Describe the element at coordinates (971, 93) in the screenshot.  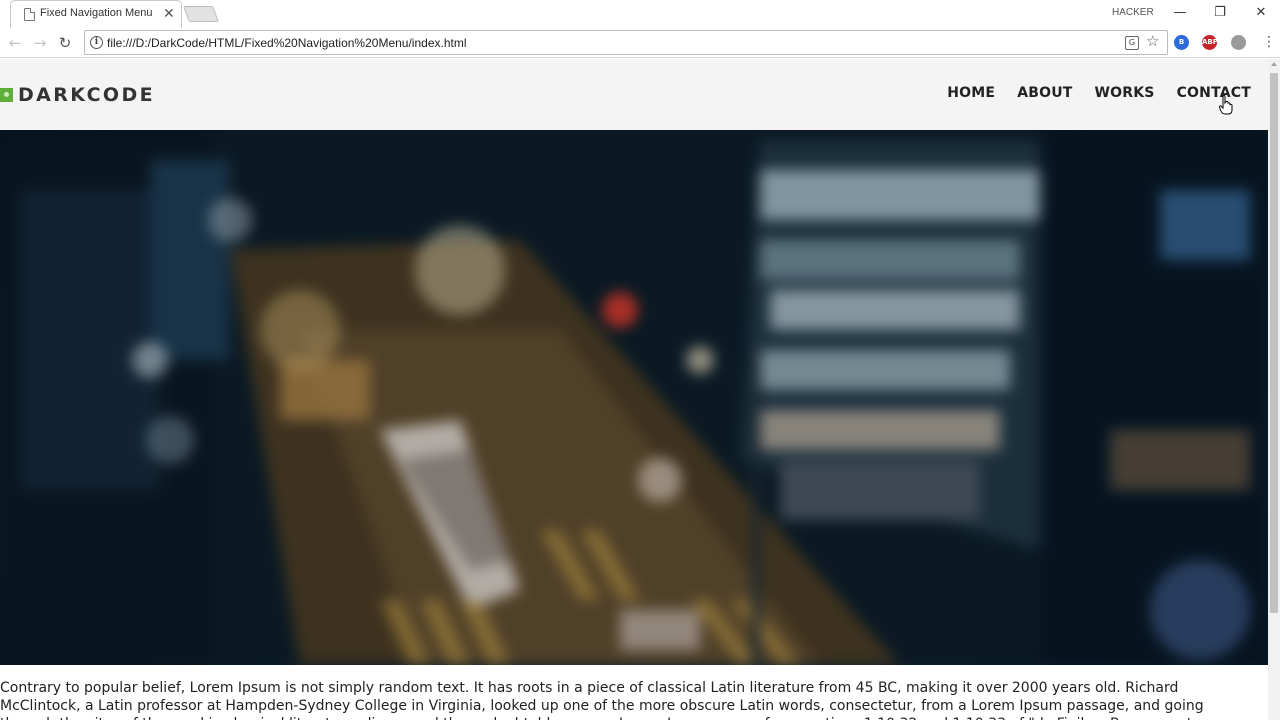
I see `nav-home: HOME` at that location.